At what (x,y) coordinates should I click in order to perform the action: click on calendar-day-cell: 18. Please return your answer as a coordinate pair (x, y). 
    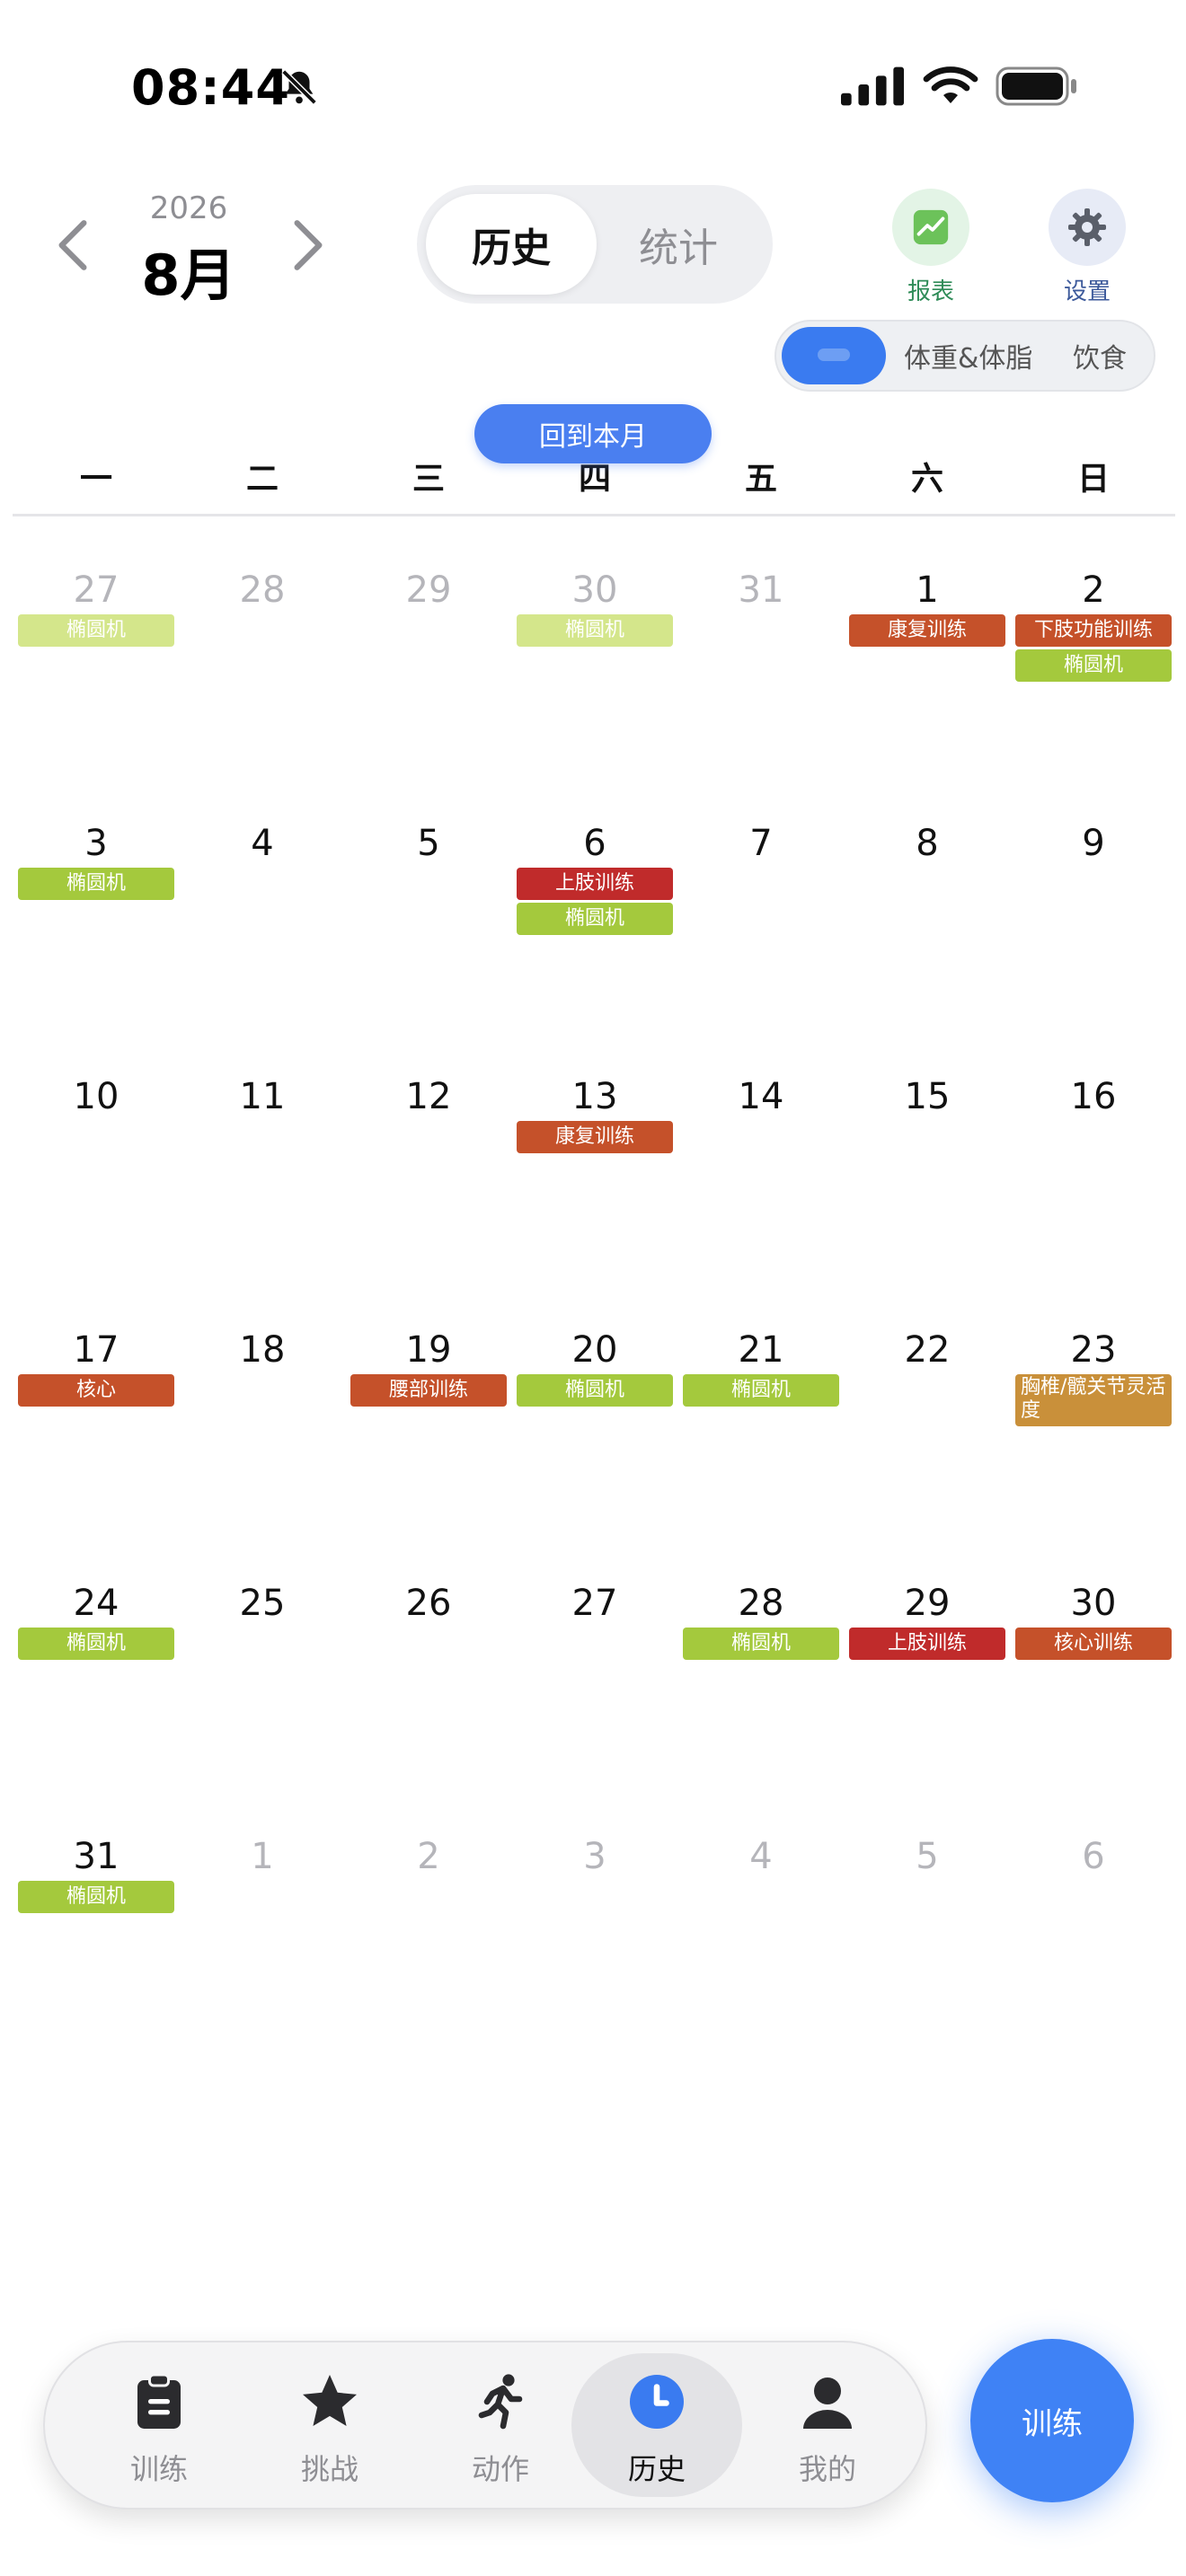
    Looking at the image, I should click on (262, 1411).